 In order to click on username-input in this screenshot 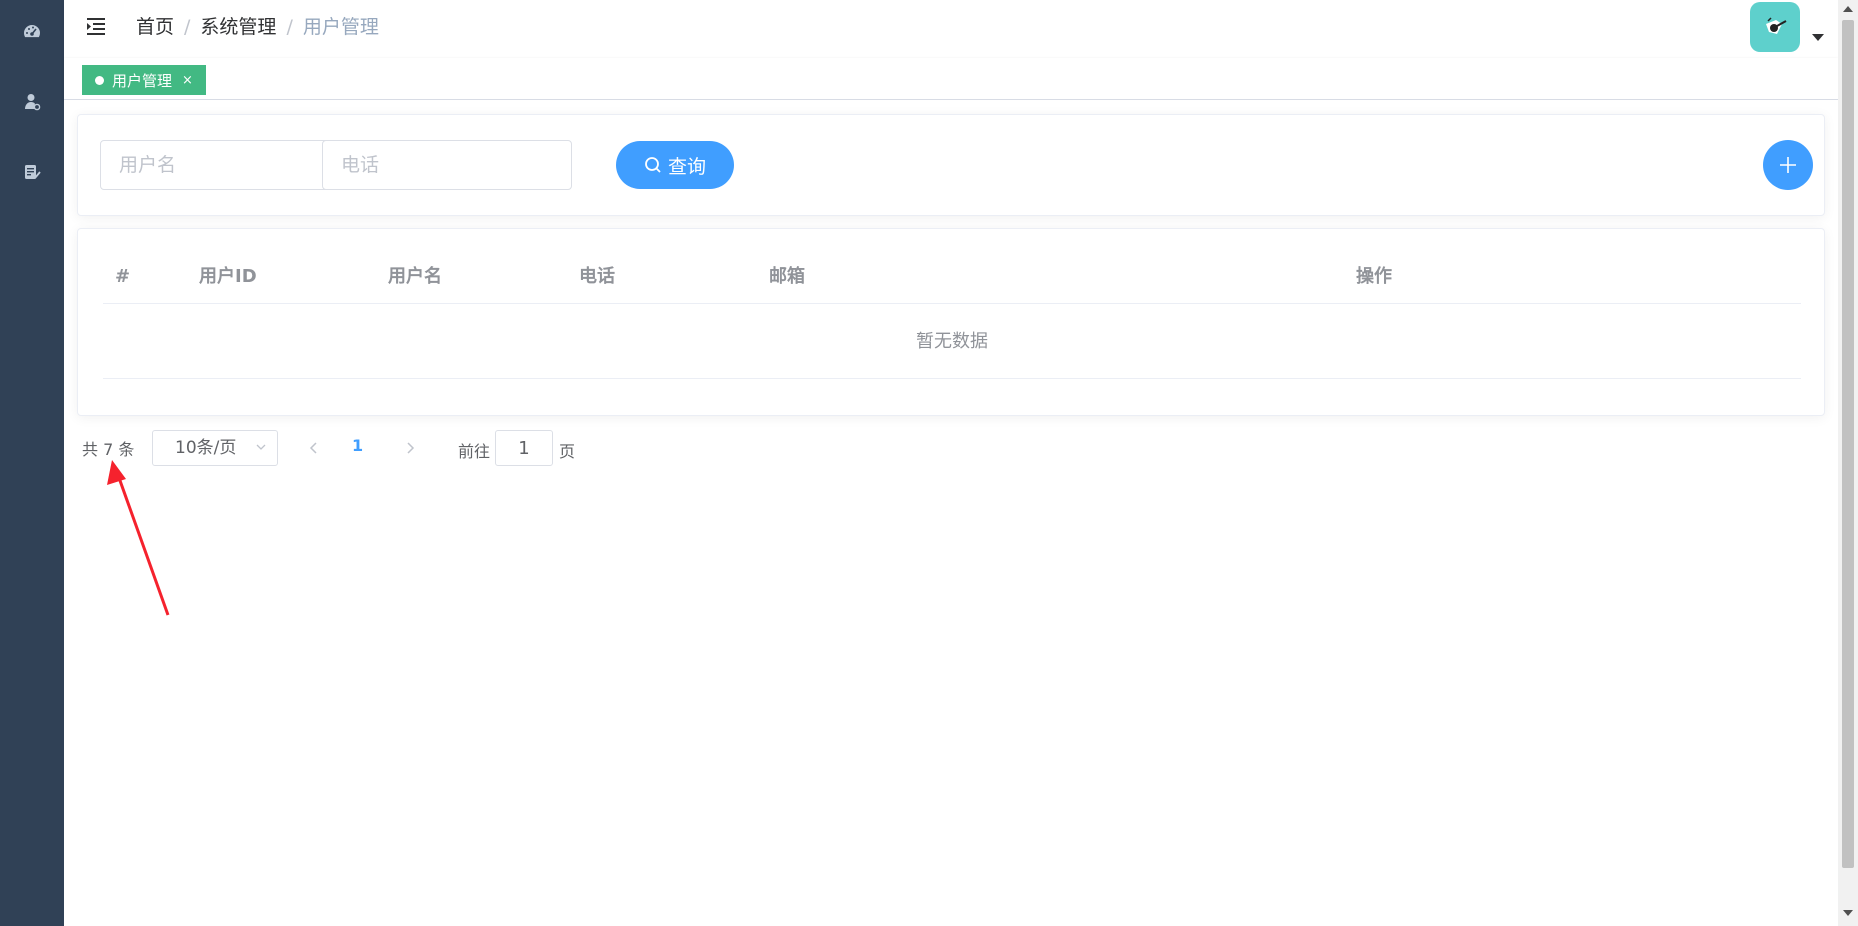, I will do `click(225, 165)`.